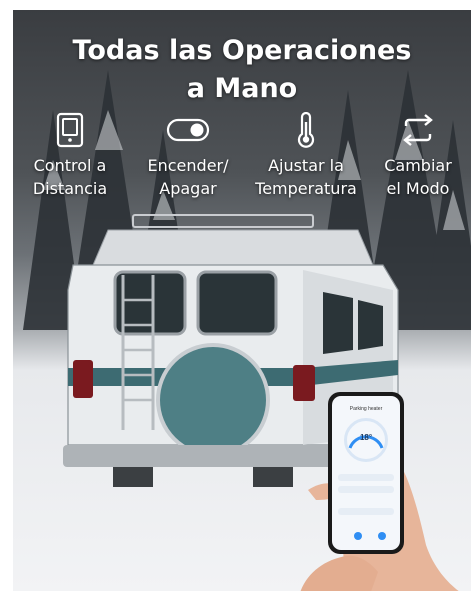  I want to click on feature-power: Encender/ Apagar, so click(188, 156).